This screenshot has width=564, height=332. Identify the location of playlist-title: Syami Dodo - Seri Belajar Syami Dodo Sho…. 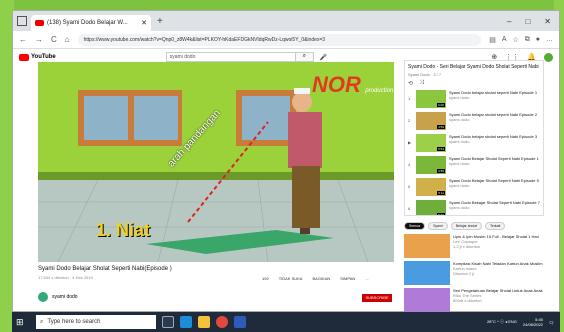
(474, 67).